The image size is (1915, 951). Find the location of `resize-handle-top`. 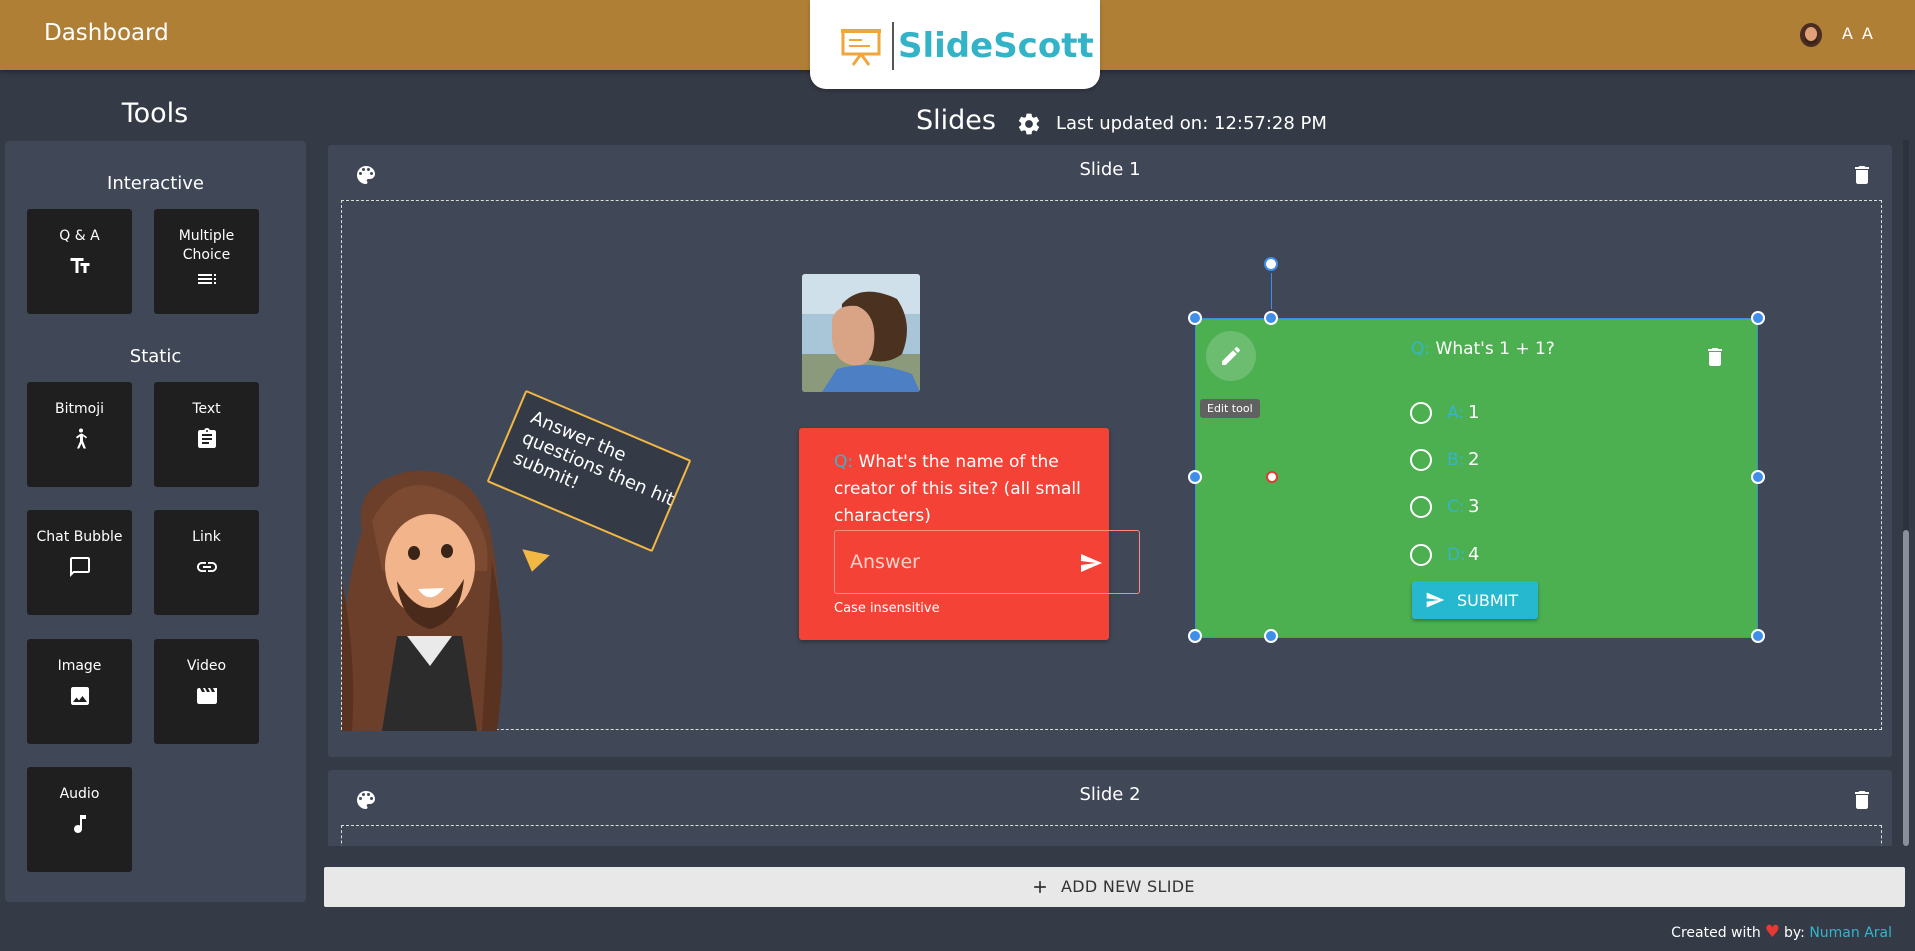

resize-handle-top is located at coordinates (1271, 318).